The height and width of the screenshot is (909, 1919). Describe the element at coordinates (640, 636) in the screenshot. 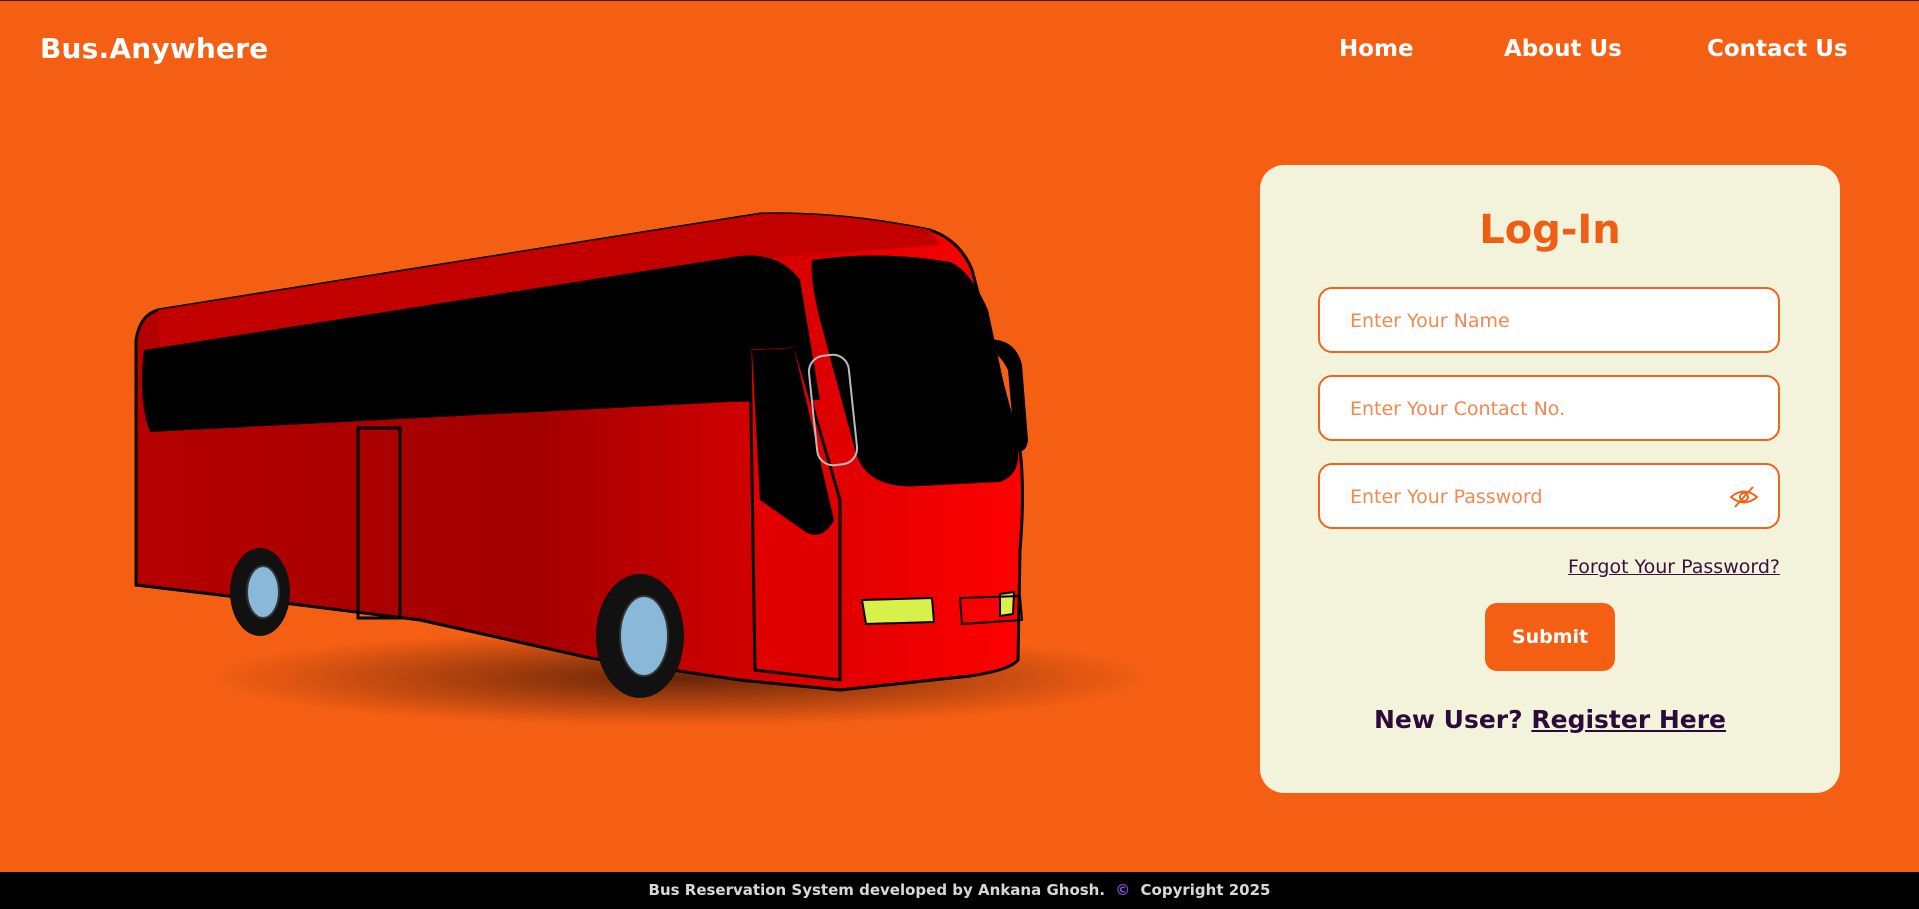

I see `front-wheel` at that location.